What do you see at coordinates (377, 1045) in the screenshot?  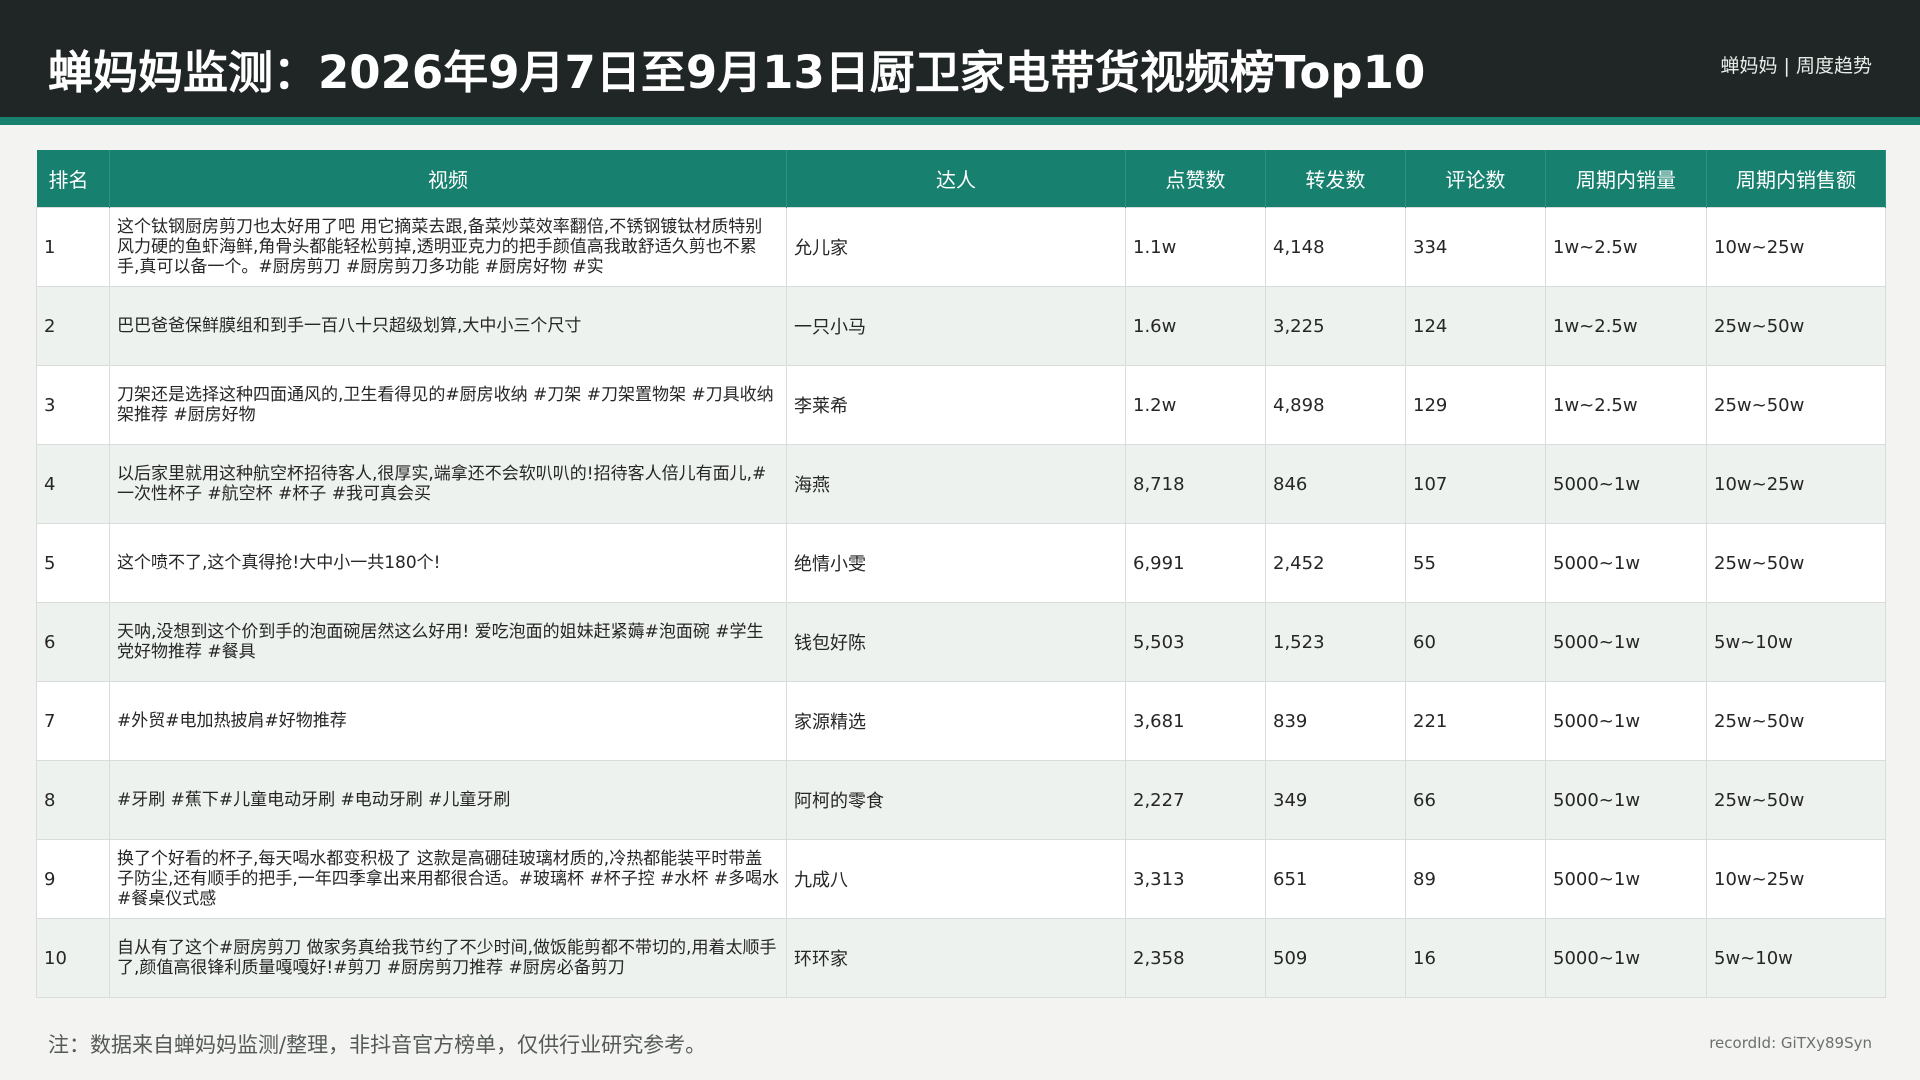 I see `footnote: 注：数据来自蝉妈妈监测/整理，非抖音官方榜单，仅供行业研究参考。` at bounding box center [377, 1045].